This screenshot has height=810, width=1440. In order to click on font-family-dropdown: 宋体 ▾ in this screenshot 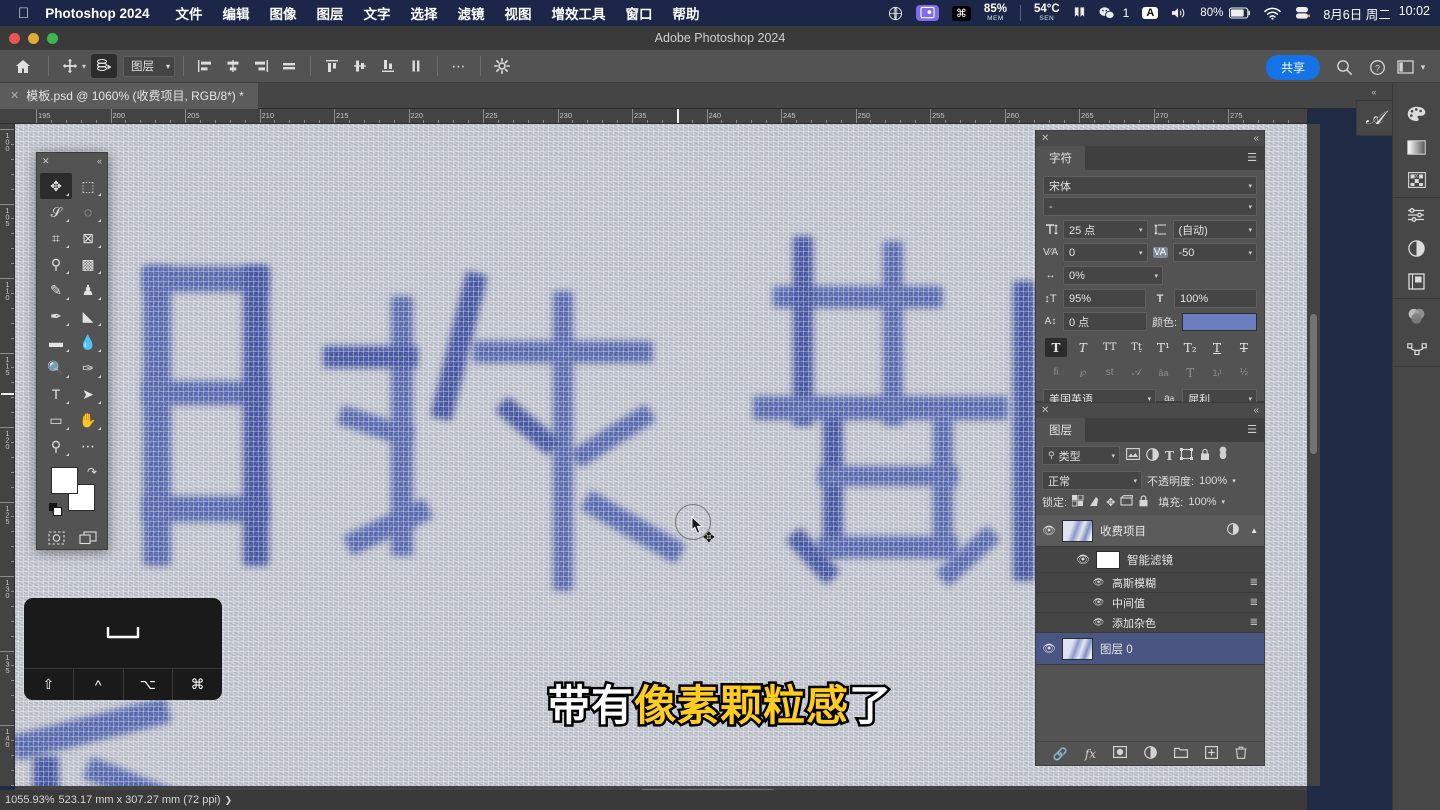, I will do `click(1150, 185)`.